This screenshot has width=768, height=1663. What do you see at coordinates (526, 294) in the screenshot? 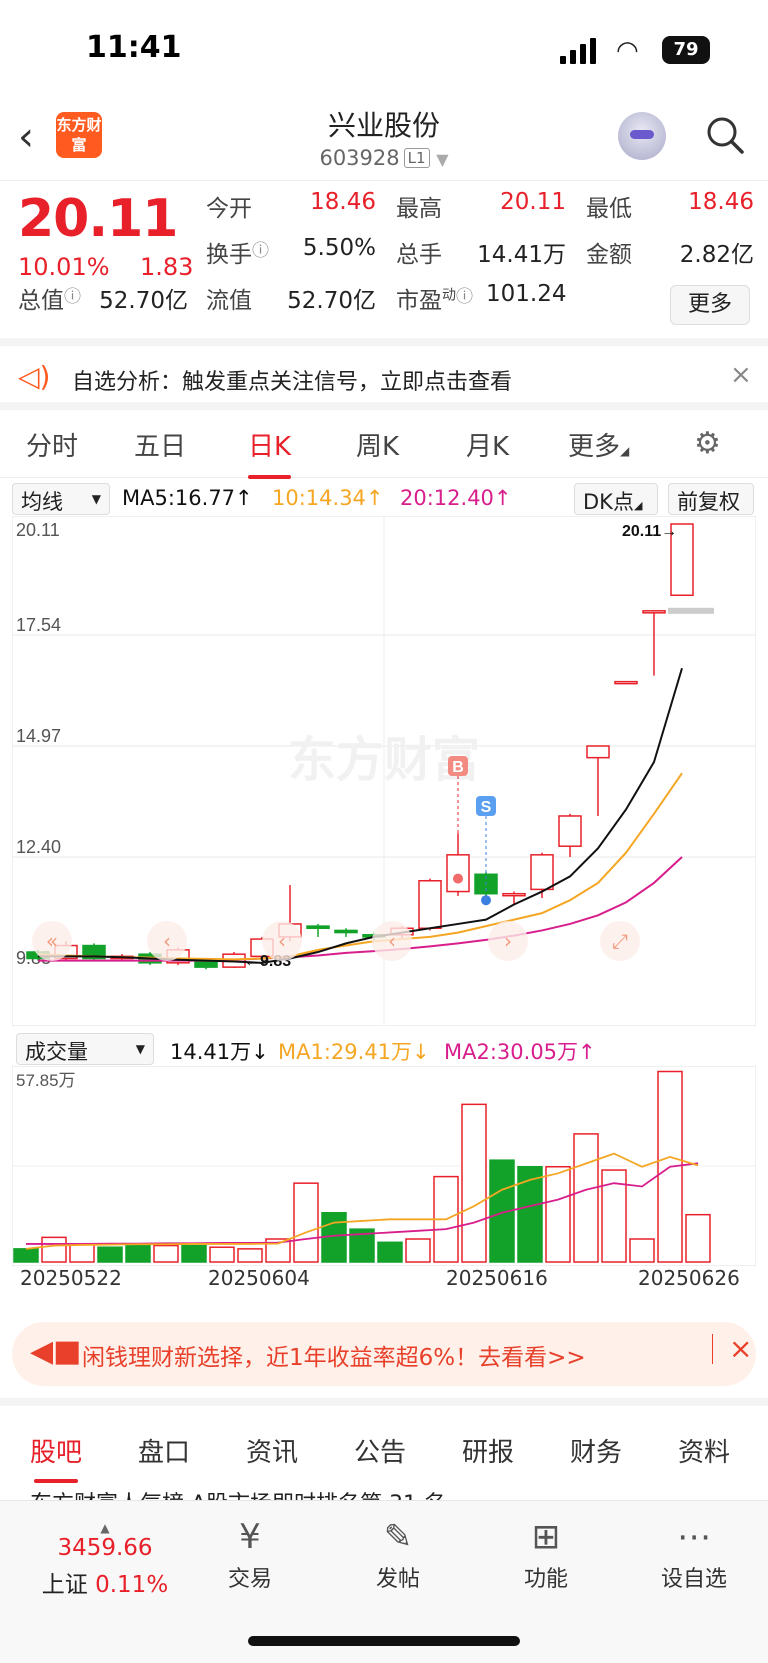
I see `pe-value: 101.24` at bounding box center [526, 294].